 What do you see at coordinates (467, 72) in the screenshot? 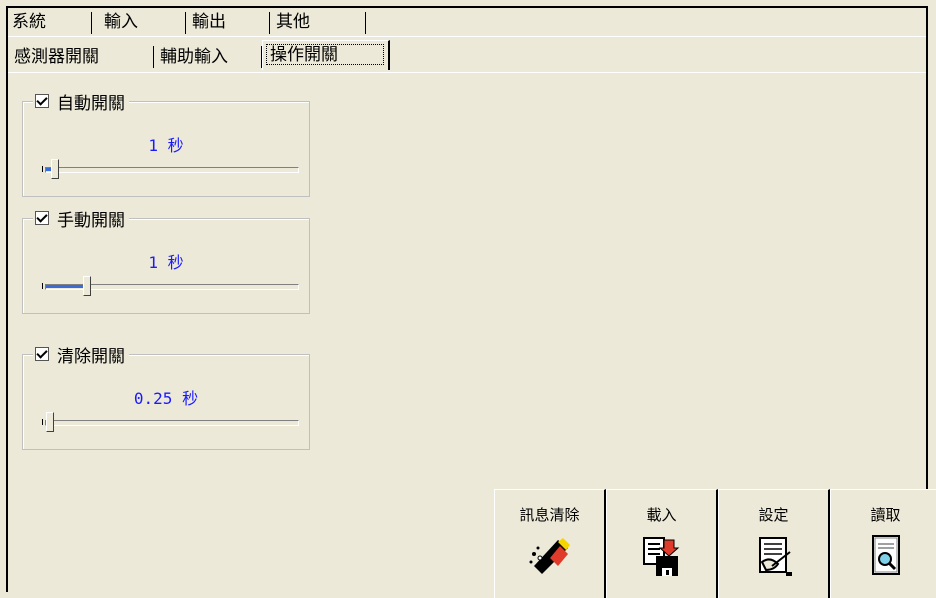
I see `sub-tab-underline` at bounding box center [467, 72].